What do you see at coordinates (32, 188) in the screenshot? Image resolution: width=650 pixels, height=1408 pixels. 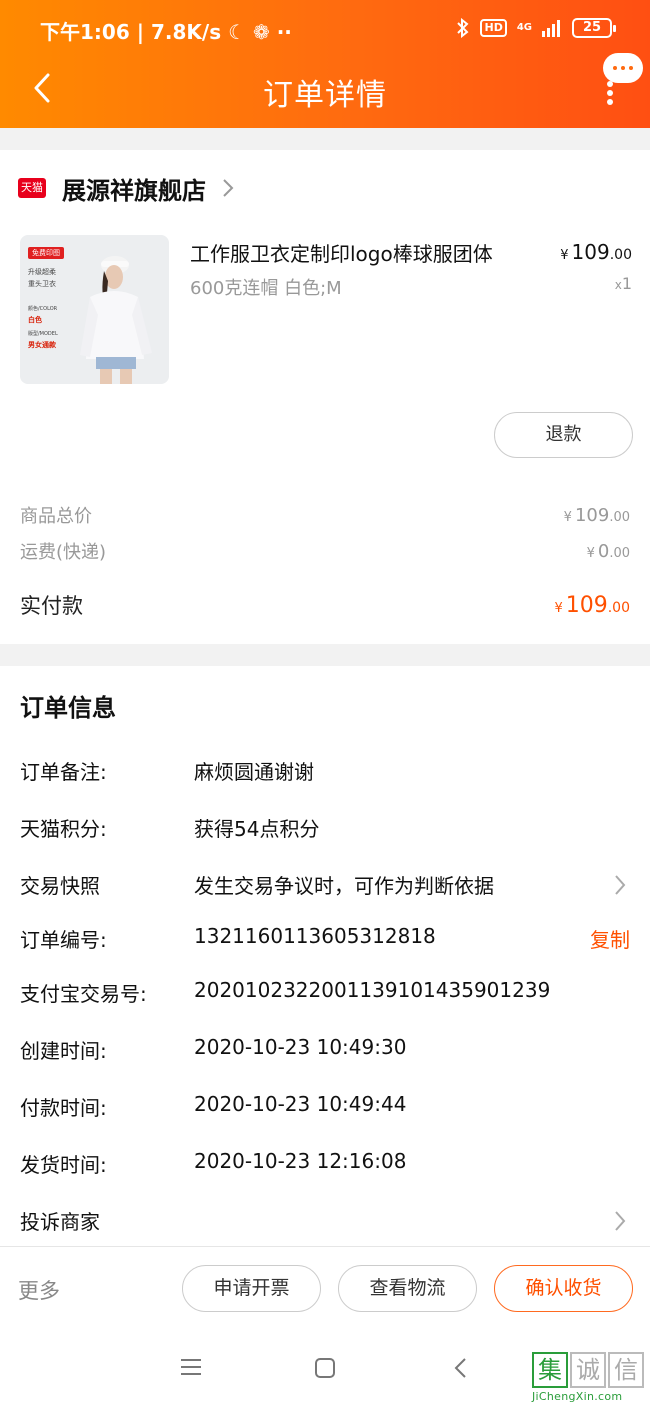 I see `tmall-logo-icon: 天猫` at bounding box center [32, 188].